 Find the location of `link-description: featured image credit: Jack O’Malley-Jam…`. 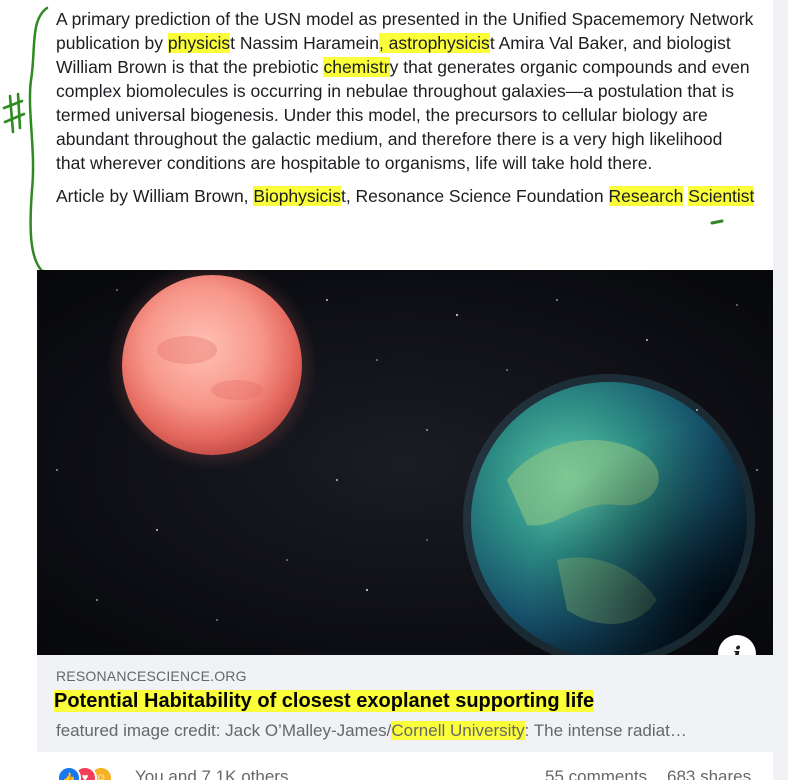

link-description: featured image credit: Jack O’Malley-Jam… is located at coordinates (401, 731).